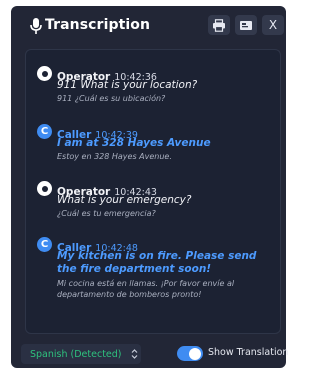 The height and width of the screenshot is (371, 320). What do you see at coordinates (134, 354) in the screenshot?
I see `chevron-up-down-icon` at bounding box center [134, 354].